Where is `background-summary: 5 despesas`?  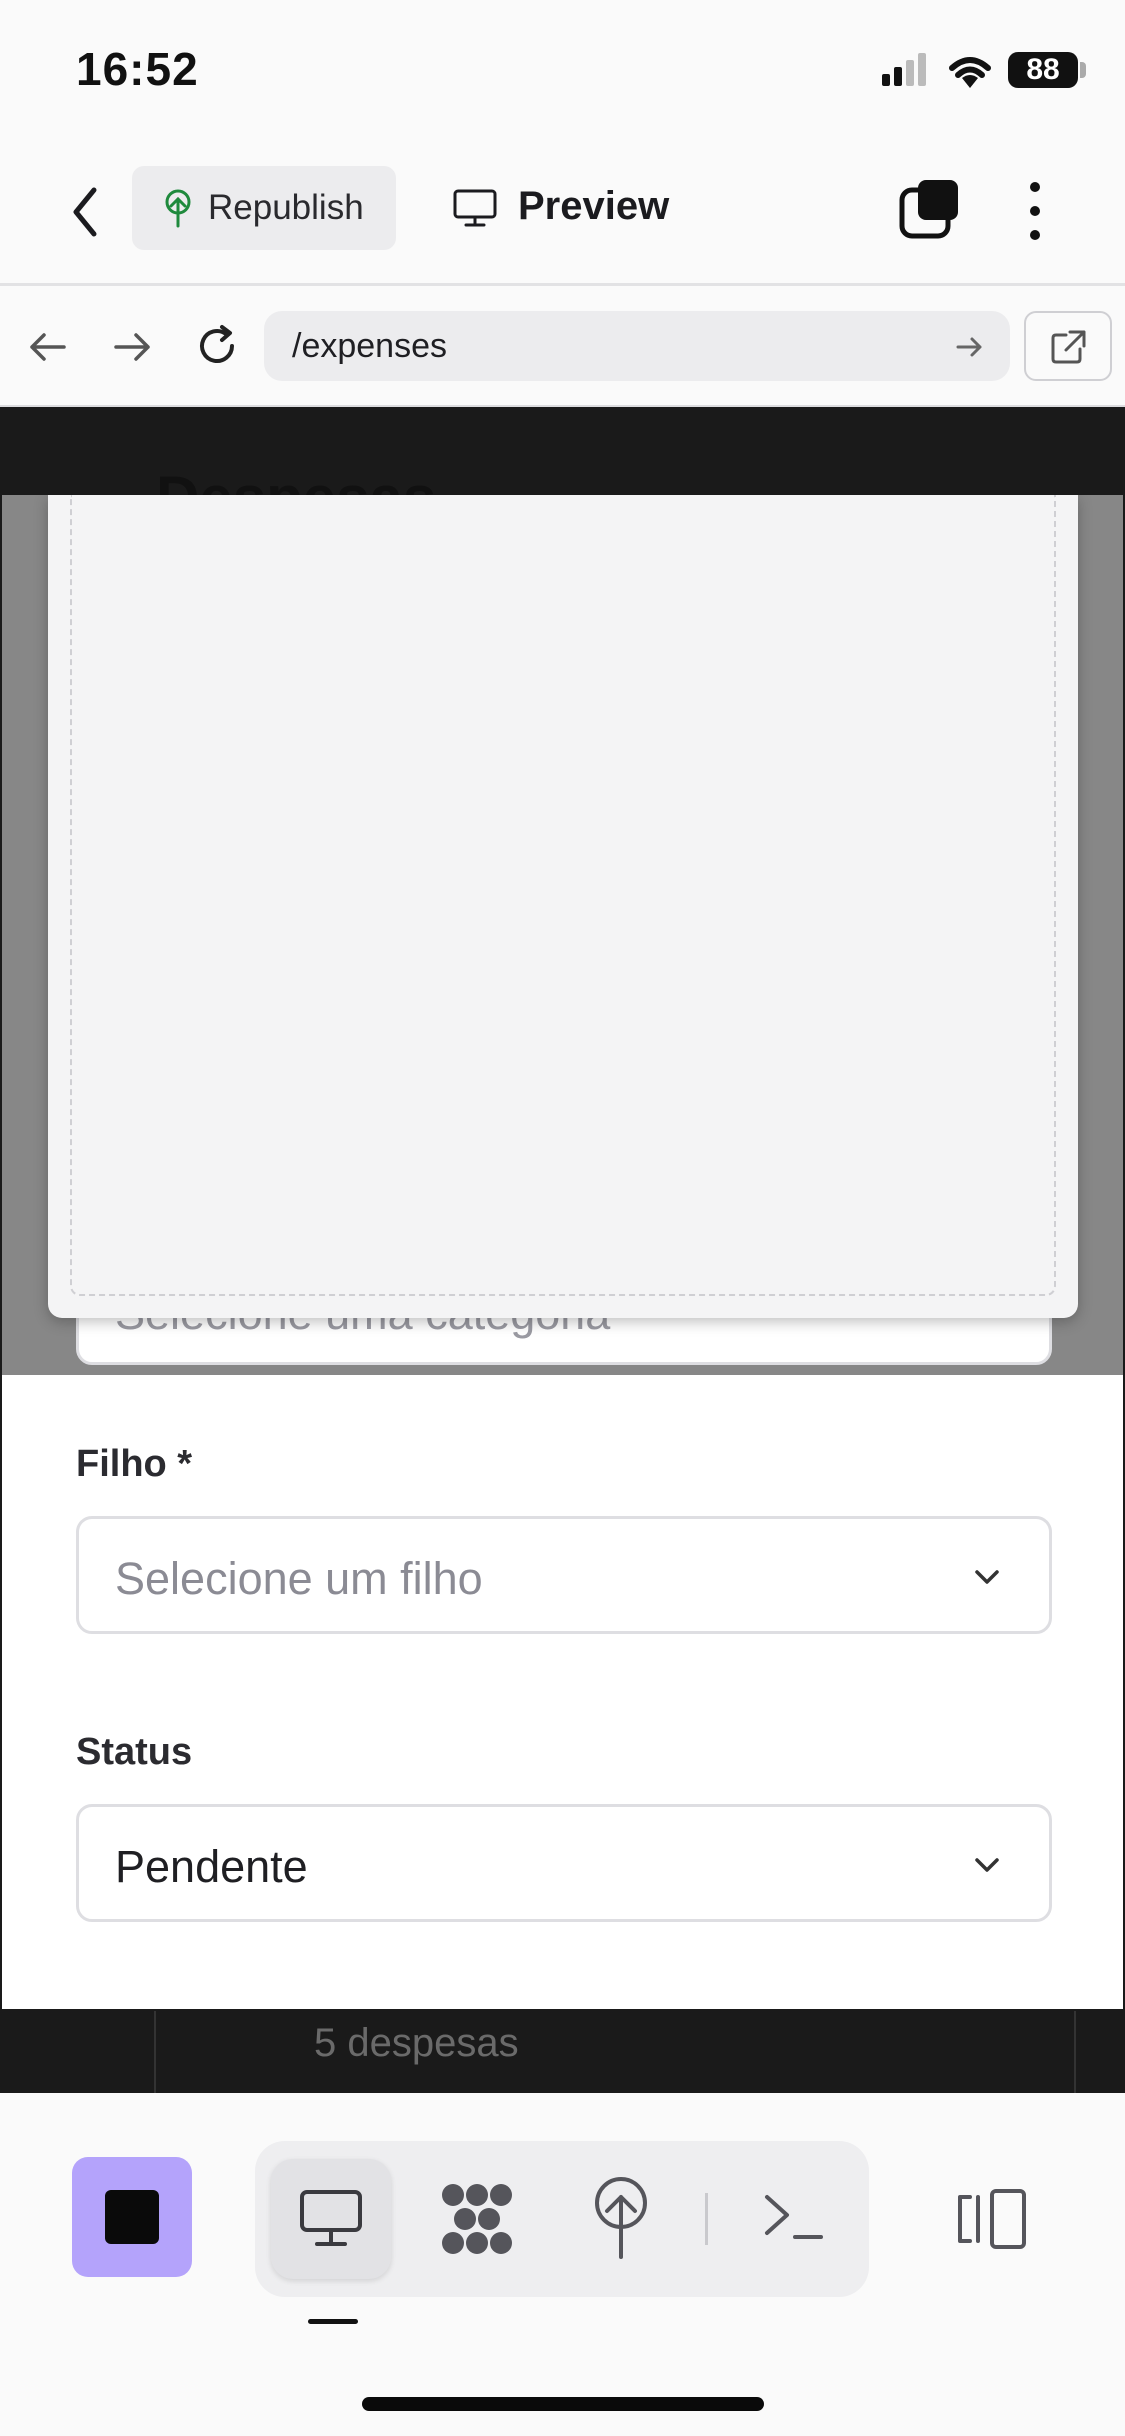 background-summary: 5 despesas is located at coordinates (416, 2043).